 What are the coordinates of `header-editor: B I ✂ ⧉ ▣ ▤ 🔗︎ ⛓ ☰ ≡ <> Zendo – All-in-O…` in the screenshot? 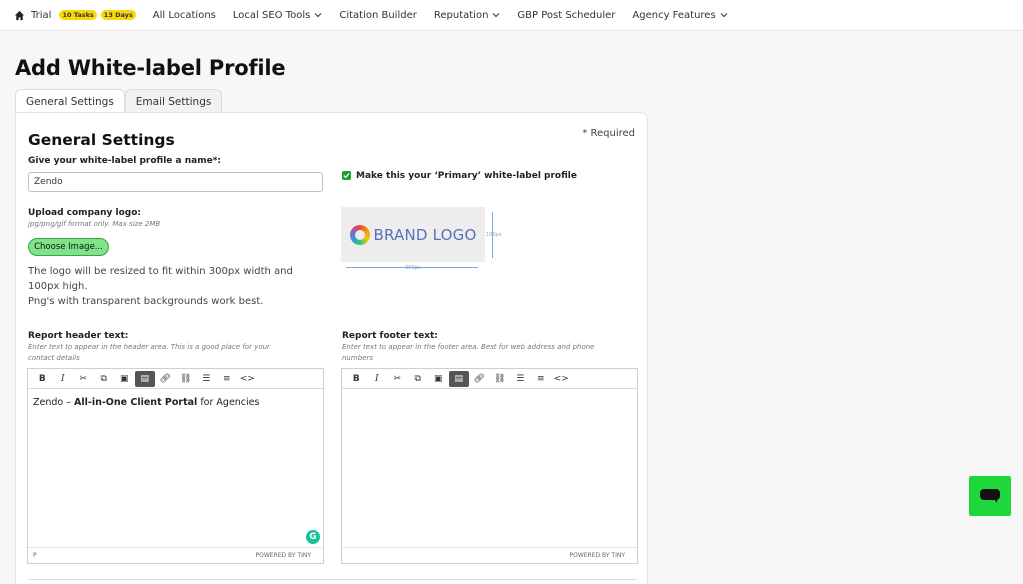 It's located at (175, 466).